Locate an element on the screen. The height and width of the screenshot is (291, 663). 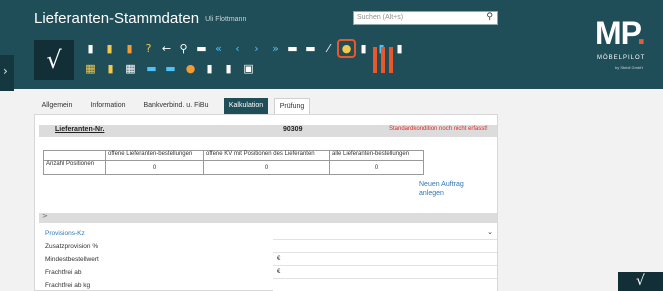
back-icon: ← is located at coordinates (166, 48).